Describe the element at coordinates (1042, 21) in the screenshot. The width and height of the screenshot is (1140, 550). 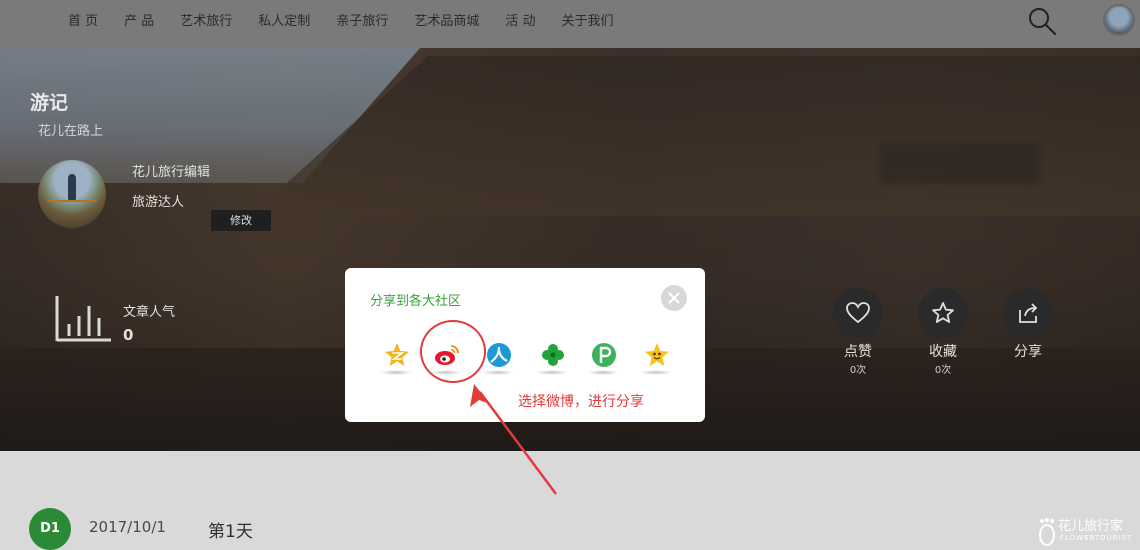
I see `search-icon` at that location.